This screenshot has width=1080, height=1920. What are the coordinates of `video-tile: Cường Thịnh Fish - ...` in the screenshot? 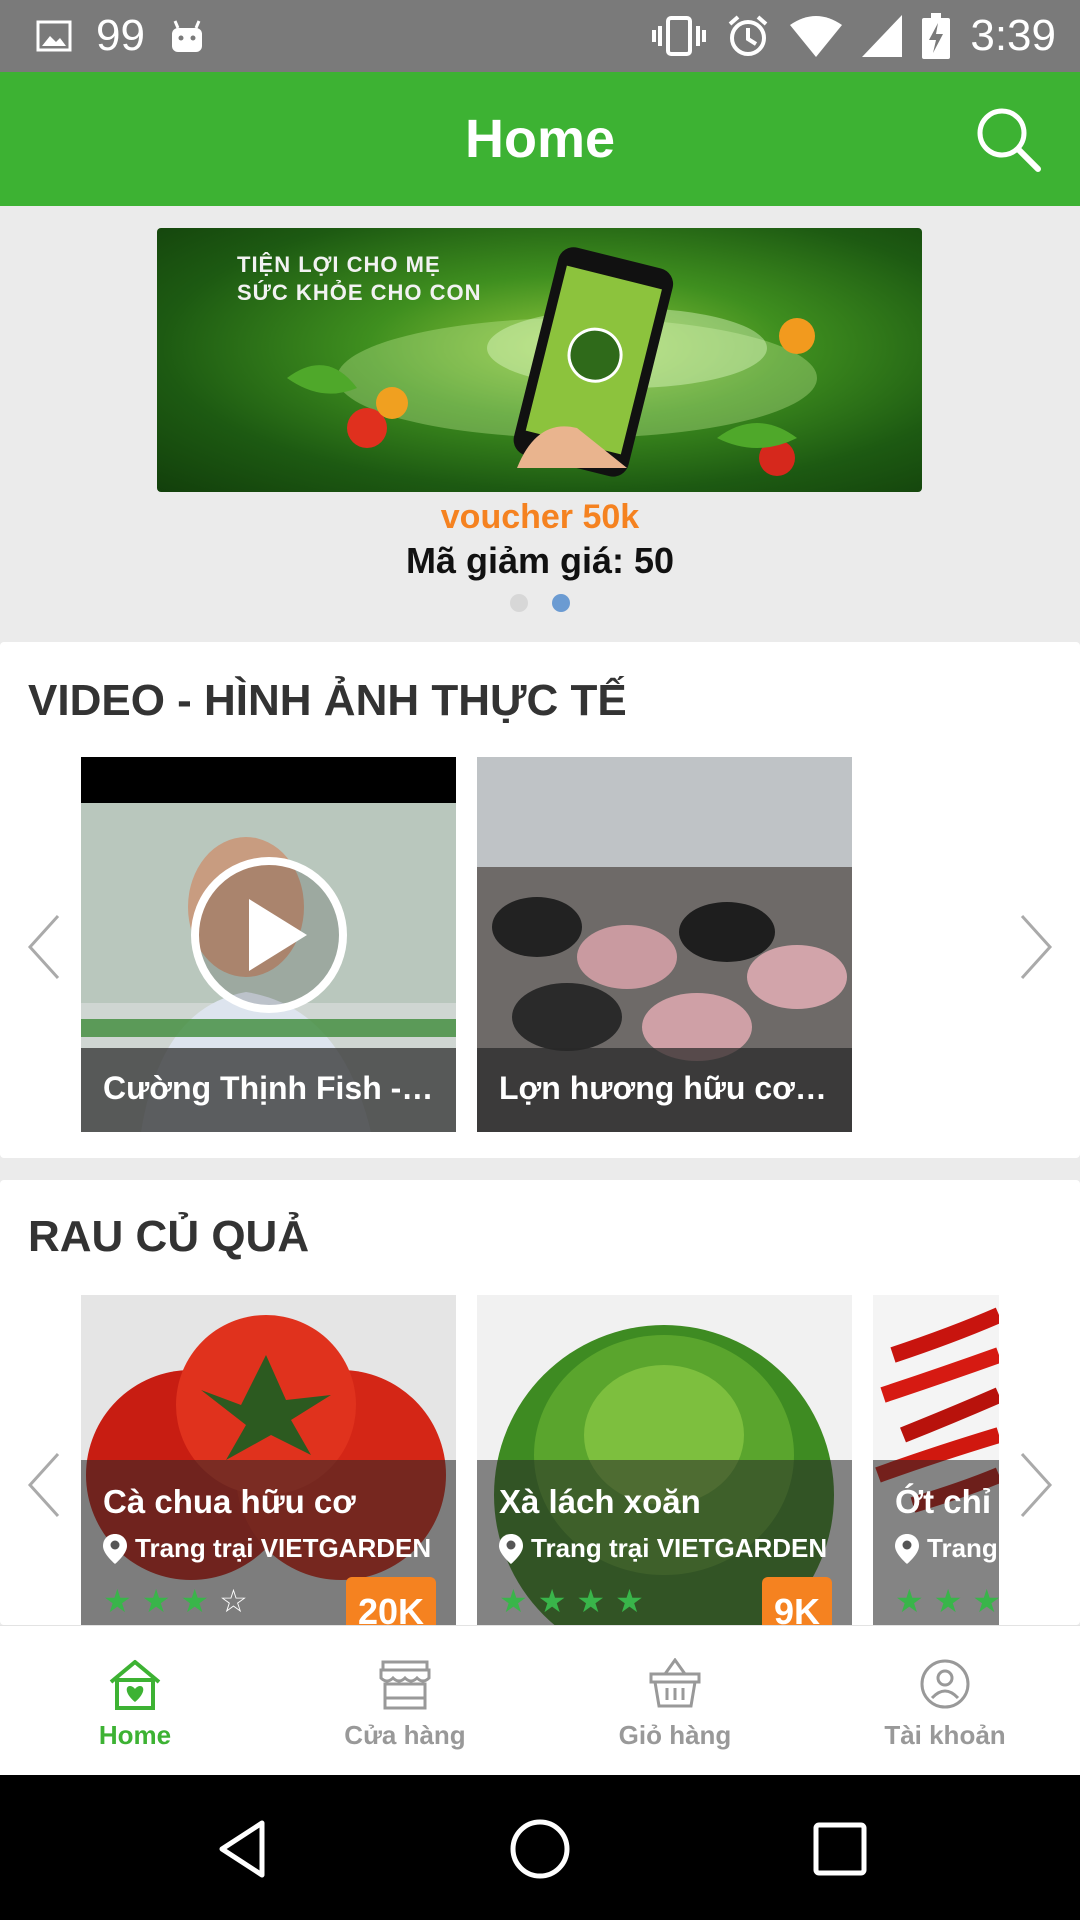 It's located at (268, 944).